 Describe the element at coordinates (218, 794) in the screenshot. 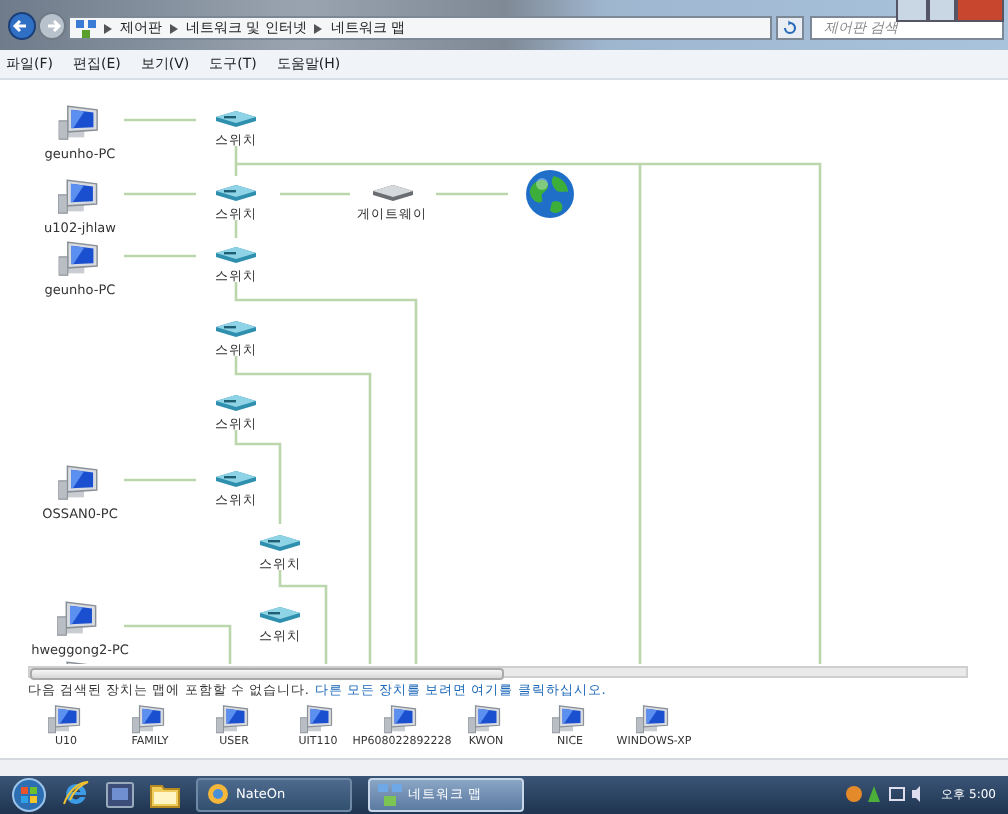

I see `chat-icon` at that location.